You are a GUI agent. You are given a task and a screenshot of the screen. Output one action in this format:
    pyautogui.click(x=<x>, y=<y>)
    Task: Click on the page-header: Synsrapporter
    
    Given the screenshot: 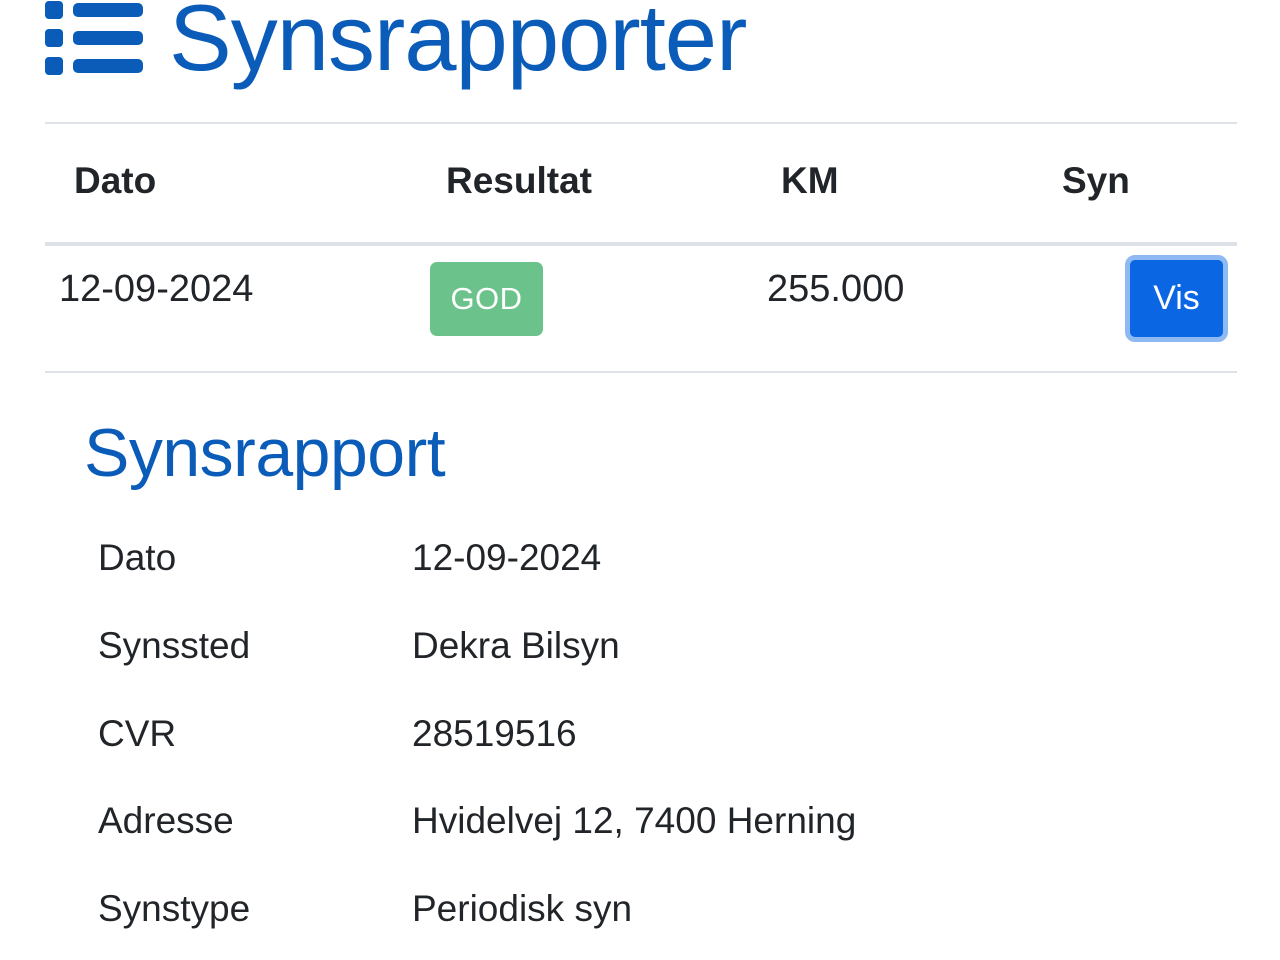 What is the action you would take?
    pyautogui.click(x=396, y=49)
    